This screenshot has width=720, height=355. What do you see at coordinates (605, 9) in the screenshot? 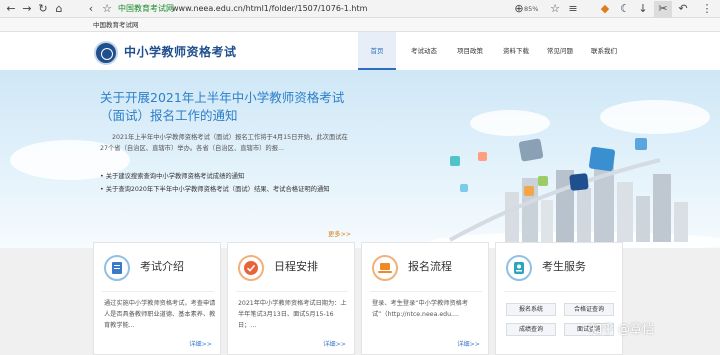
I see `game-icon: ◆` at bounding box center [605, 9].